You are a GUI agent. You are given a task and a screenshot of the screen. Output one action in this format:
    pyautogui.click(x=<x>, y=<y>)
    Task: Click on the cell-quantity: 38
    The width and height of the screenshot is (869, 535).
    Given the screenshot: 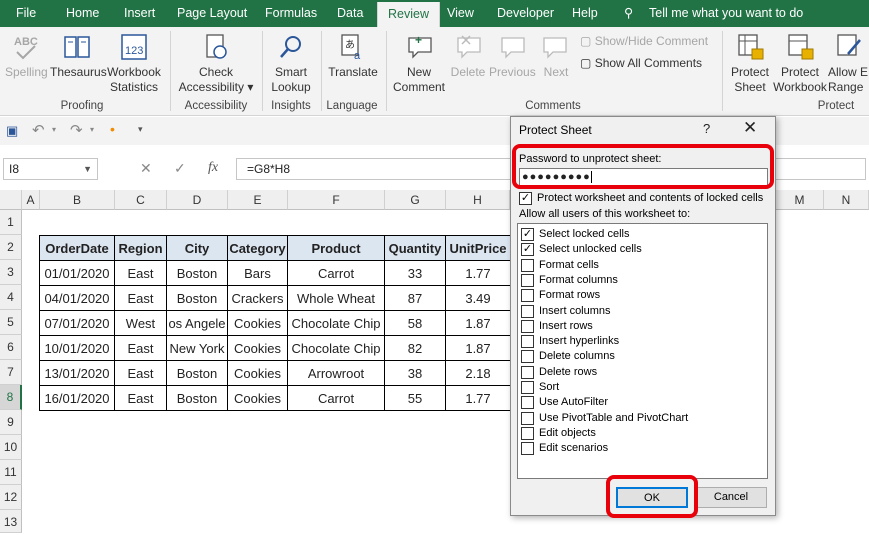 What is the action you would take?
    pyautogui.click(x=415, y=373)
    